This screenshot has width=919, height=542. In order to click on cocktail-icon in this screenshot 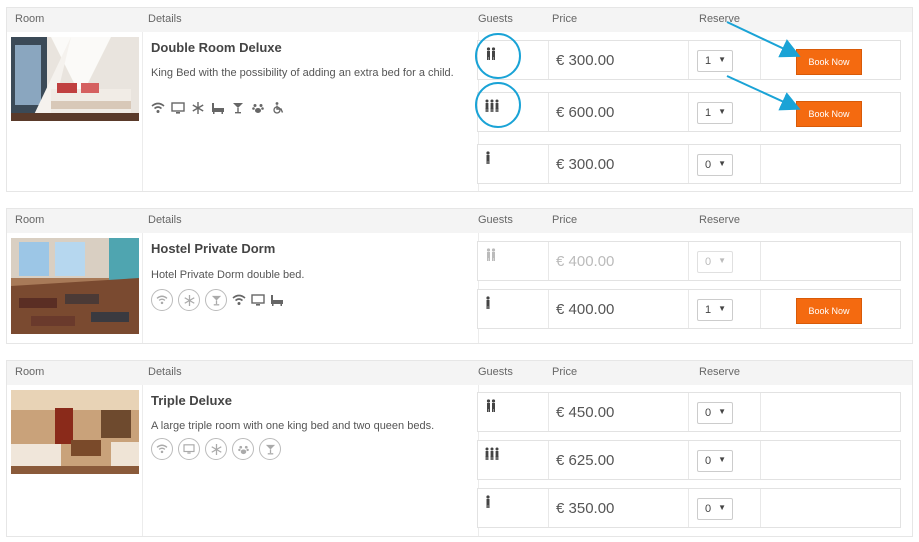, I will do `click(238, 108)`.